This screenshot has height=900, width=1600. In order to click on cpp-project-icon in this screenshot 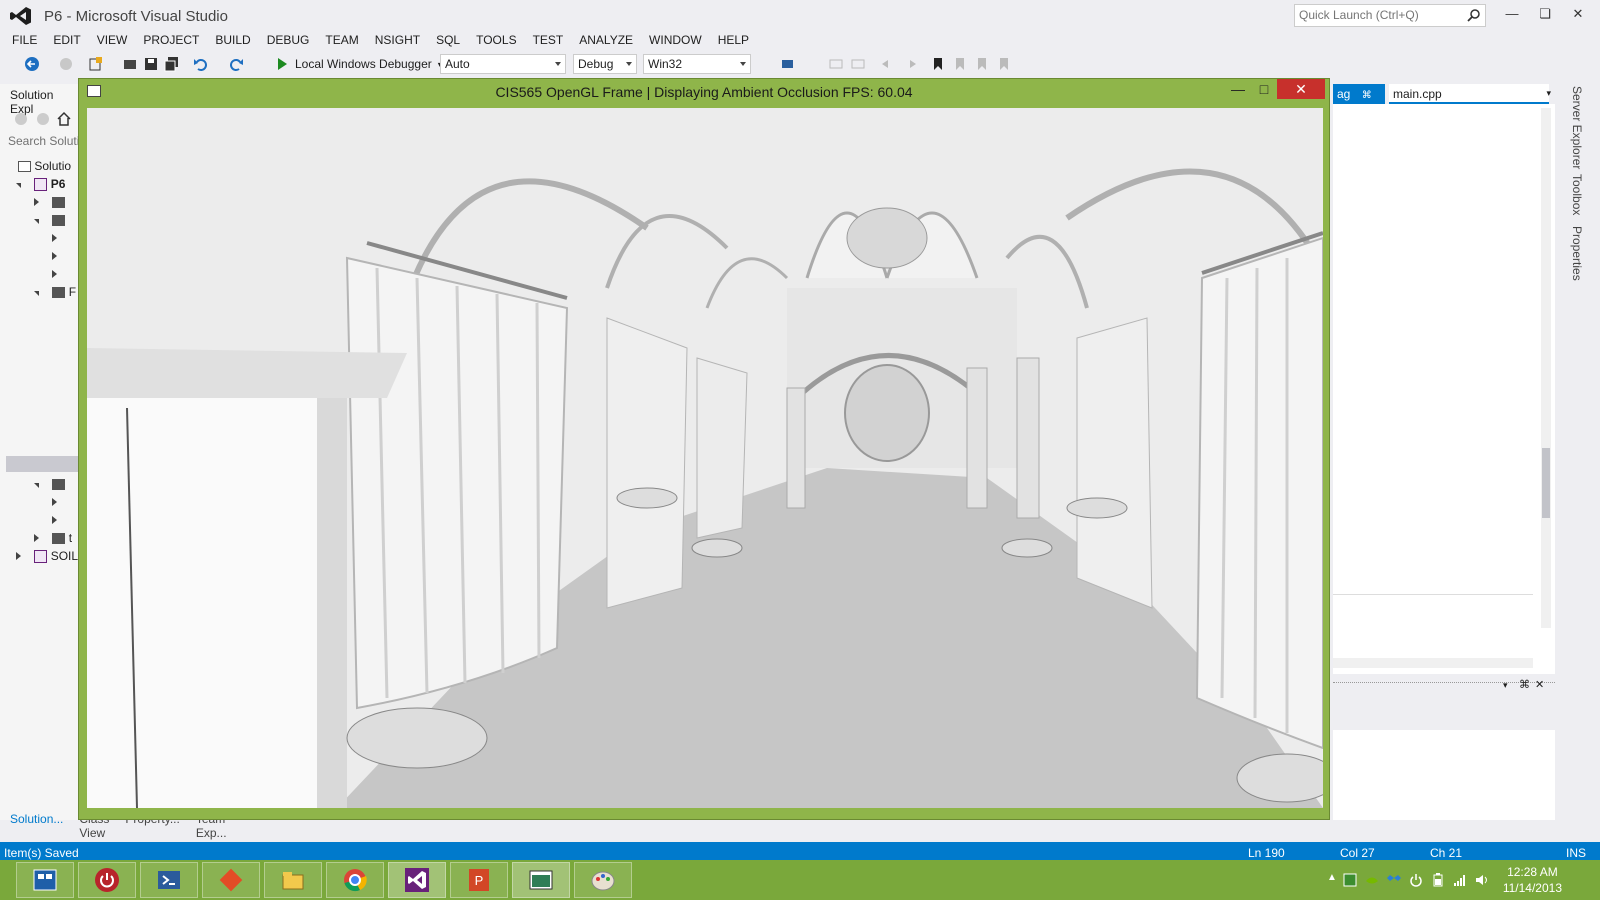, I will do `click(41, 185)`.